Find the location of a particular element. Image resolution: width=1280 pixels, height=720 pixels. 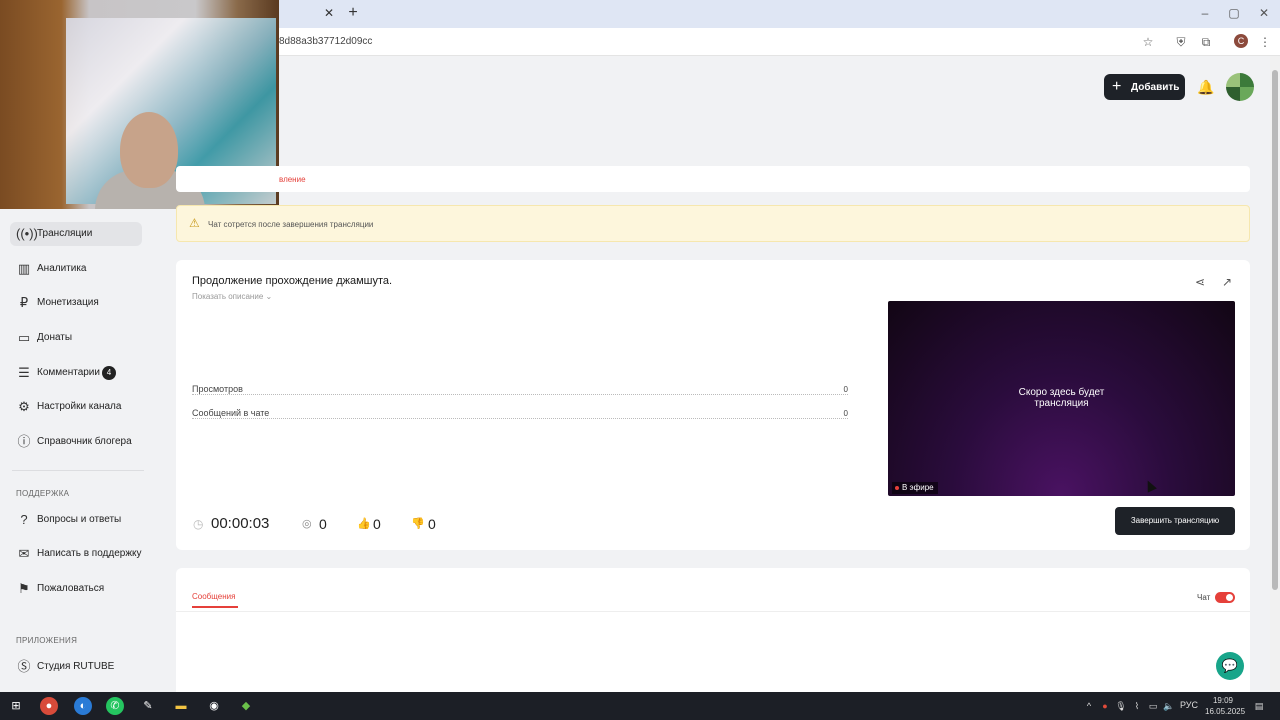

live-badge: В эфире is located at coordinates (915, 488).